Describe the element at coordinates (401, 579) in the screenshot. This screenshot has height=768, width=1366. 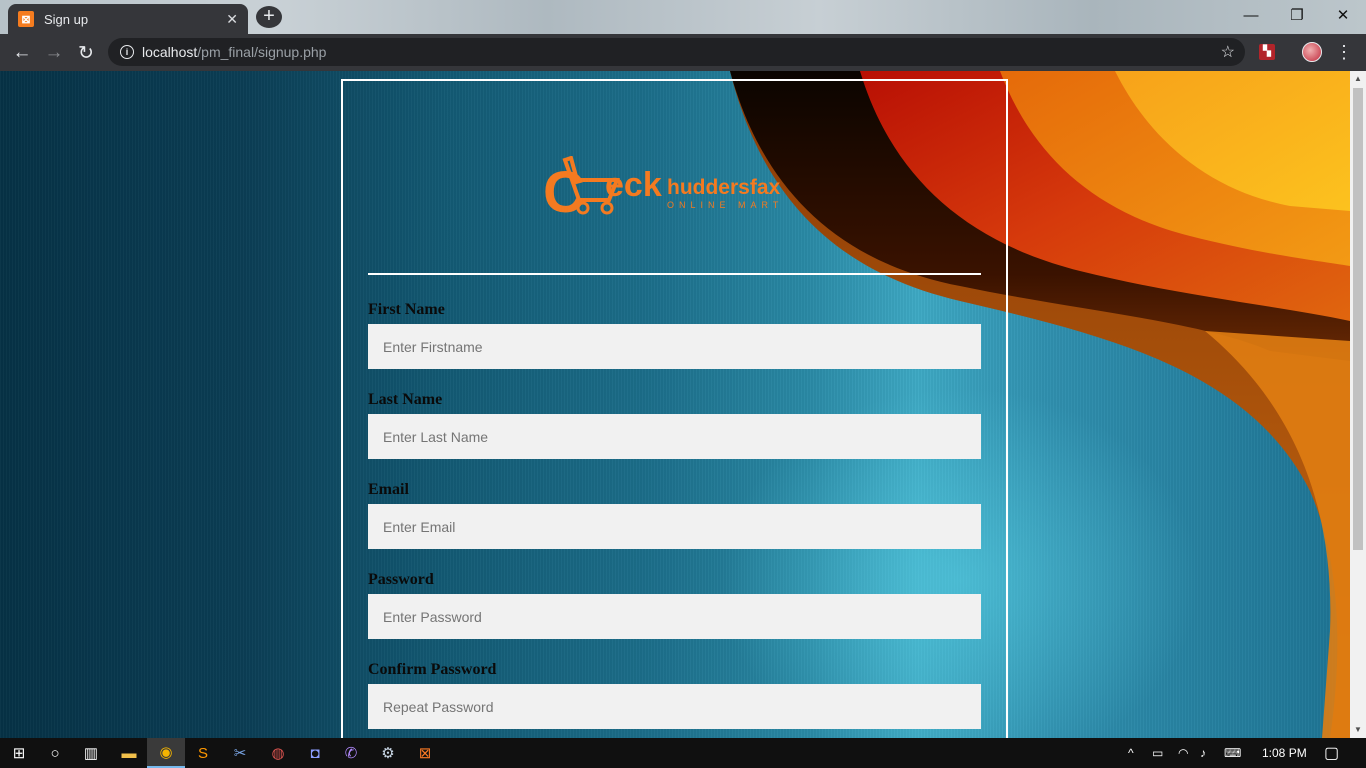
I see `password-label: Password` at that location.